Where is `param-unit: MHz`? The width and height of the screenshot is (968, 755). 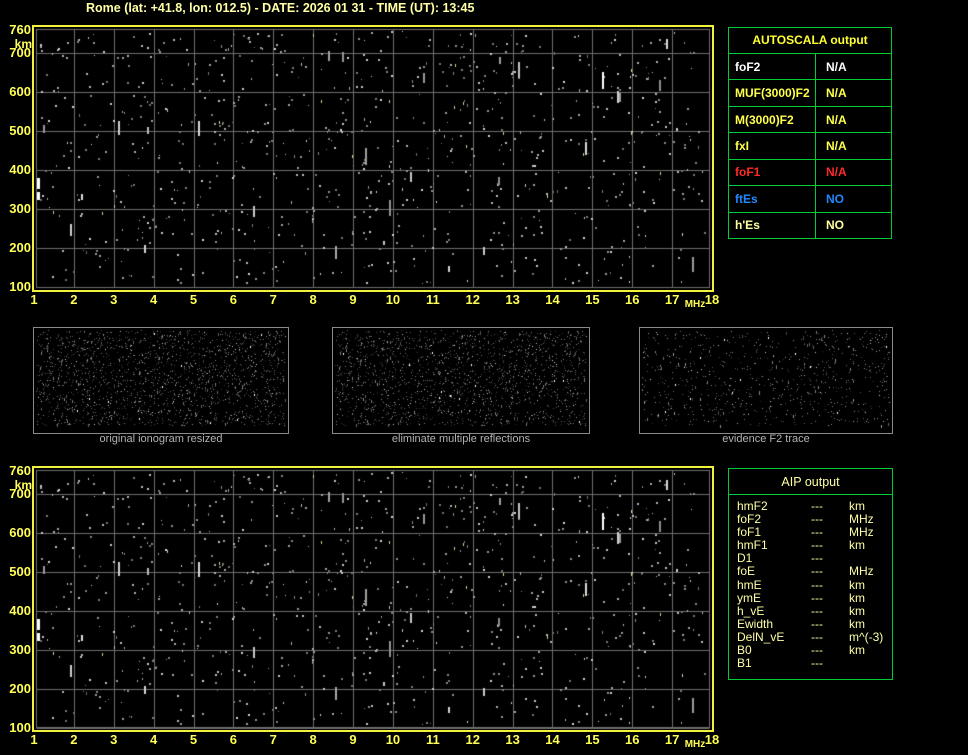
param-unit: MHz is located at coordinates (861, 571).